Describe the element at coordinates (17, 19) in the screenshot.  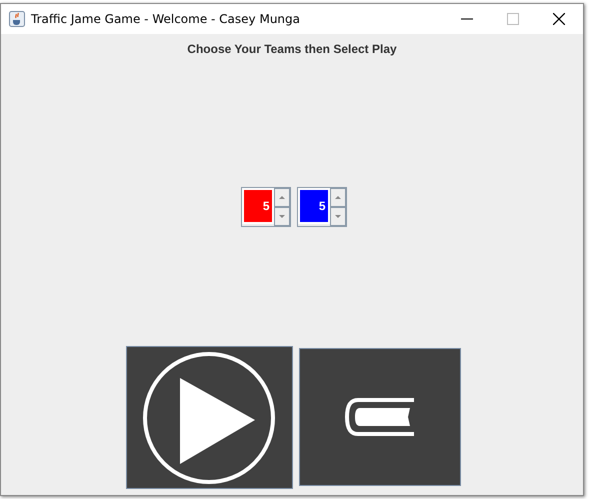
I see `coffee-cup-icon` at that location.